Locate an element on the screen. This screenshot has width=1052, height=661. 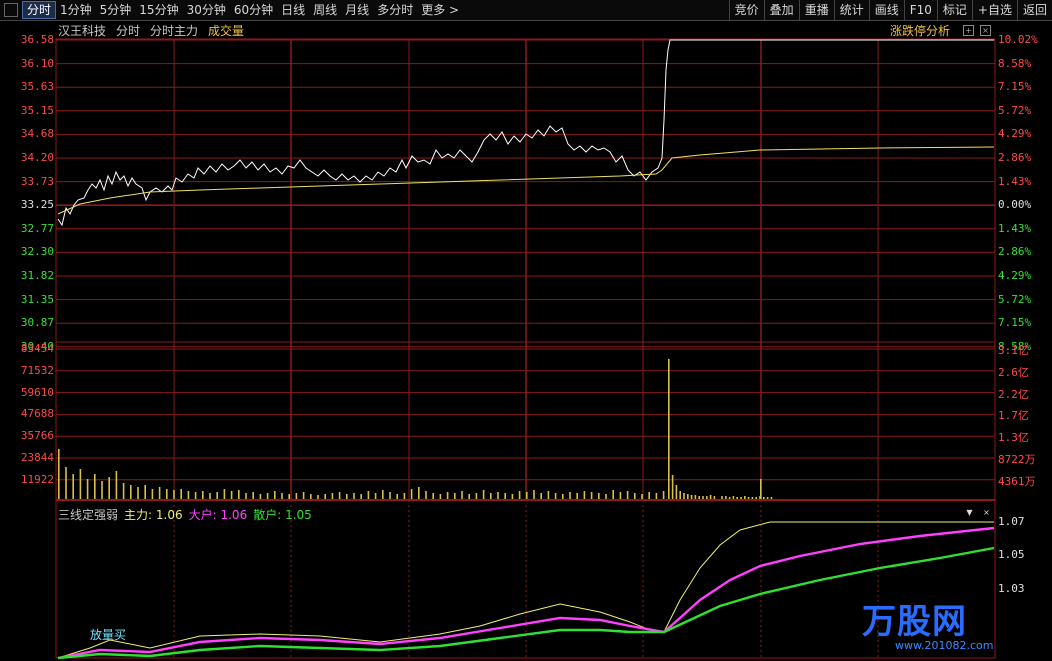
volume-tick-label: 47688 is located at coordinates (37, 414).